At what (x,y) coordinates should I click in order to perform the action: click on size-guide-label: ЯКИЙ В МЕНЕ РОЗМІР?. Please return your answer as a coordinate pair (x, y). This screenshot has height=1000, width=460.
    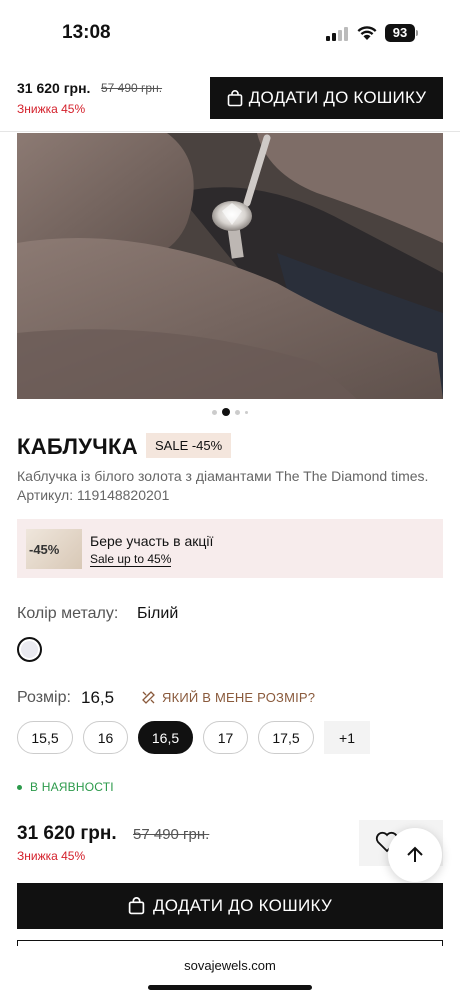
    Looking at the image, I should click on (239, 697).